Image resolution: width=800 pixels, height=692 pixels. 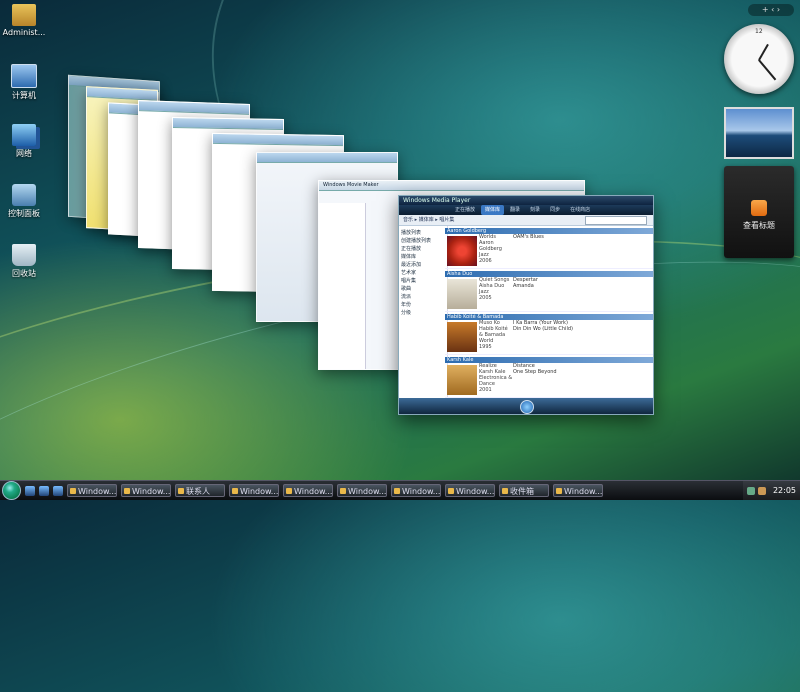 I want to click on desktop-icon-network: 网络, so click(x=24, y=141).